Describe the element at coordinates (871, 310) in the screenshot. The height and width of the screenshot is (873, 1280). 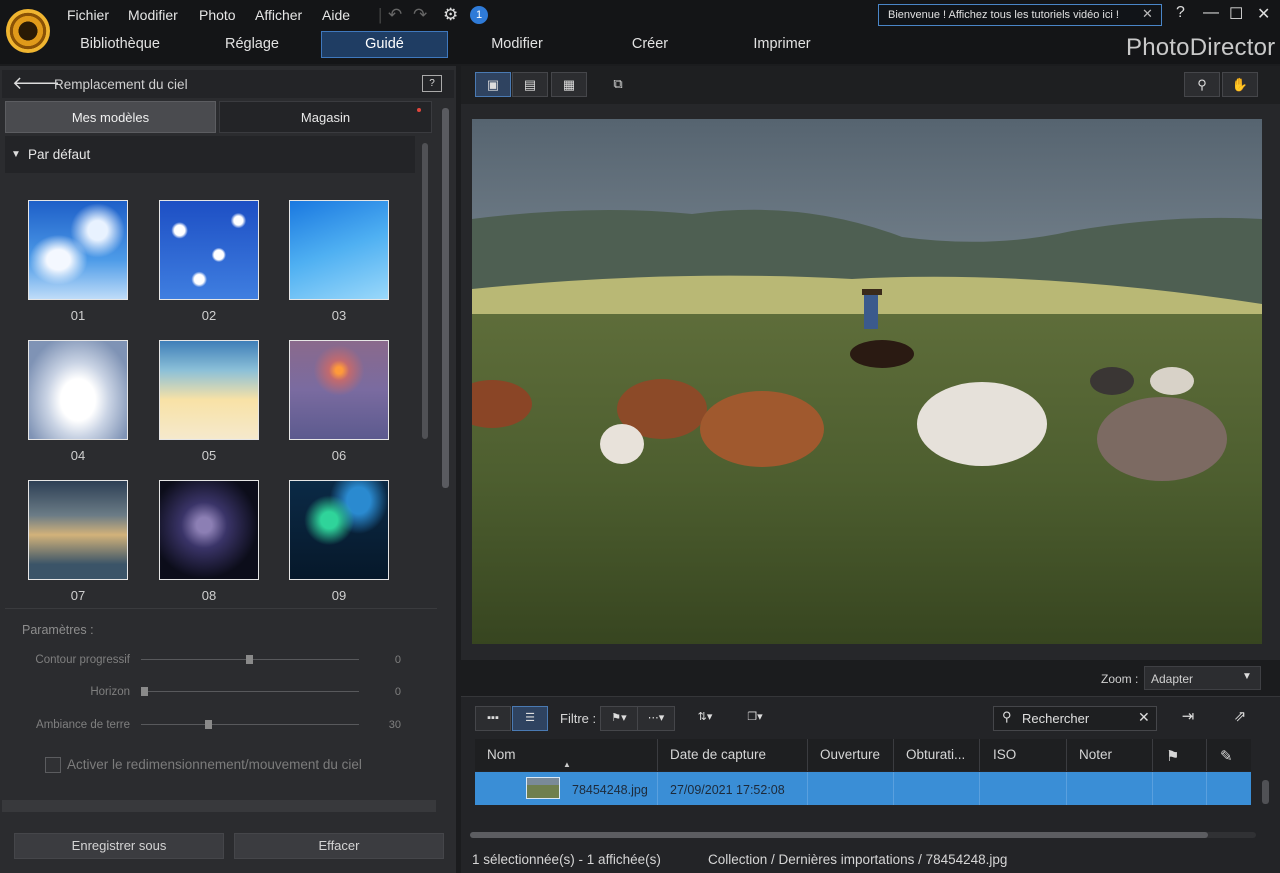
I see `rider` at that location.